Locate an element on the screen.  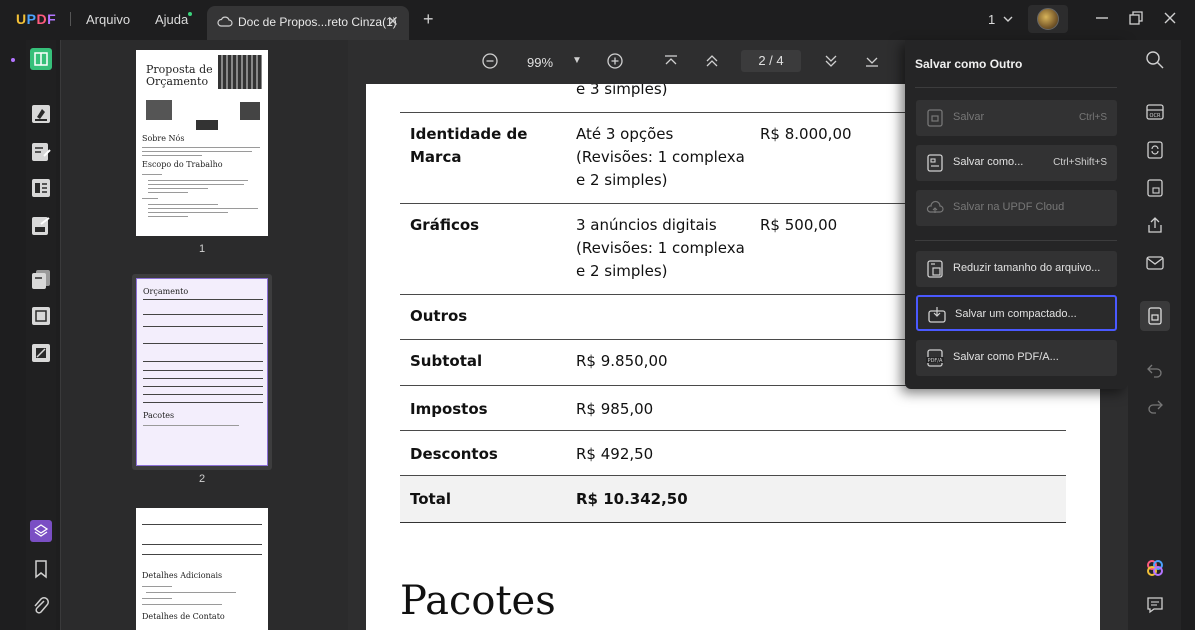
popup-divider is located at coordinates (1016, 240).